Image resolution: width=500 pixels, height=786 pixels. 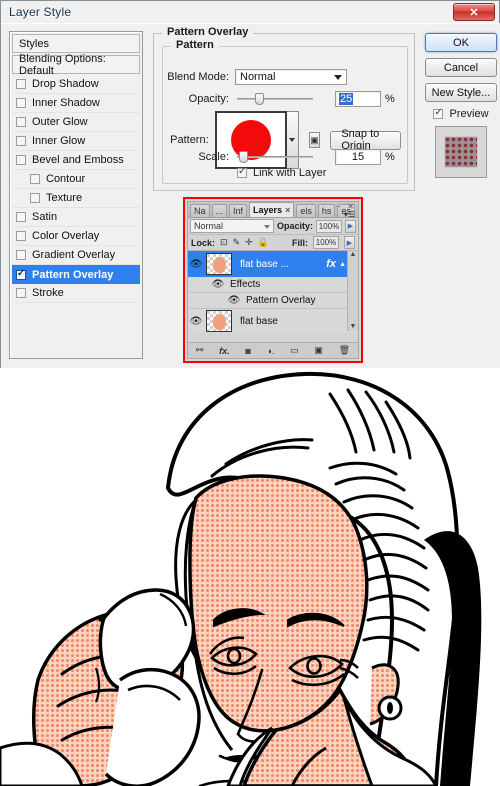 What do you see at coordinates (76, 236) in the screenshot?
I see `style-item-color-overlay: Color Overlay` at bounding box center [76, 236].